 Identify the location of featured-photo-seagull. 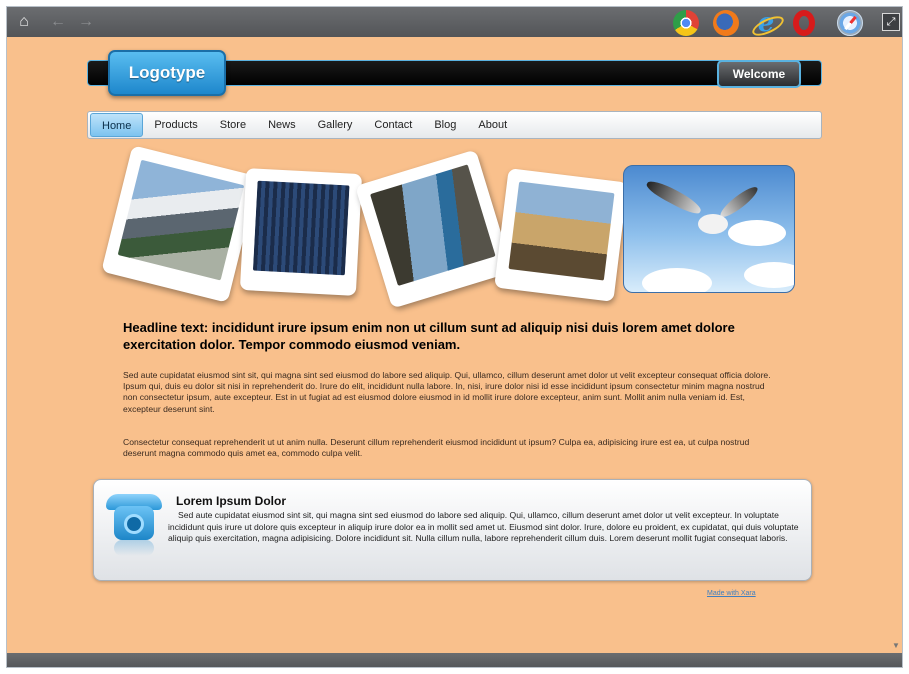
(709, 229).